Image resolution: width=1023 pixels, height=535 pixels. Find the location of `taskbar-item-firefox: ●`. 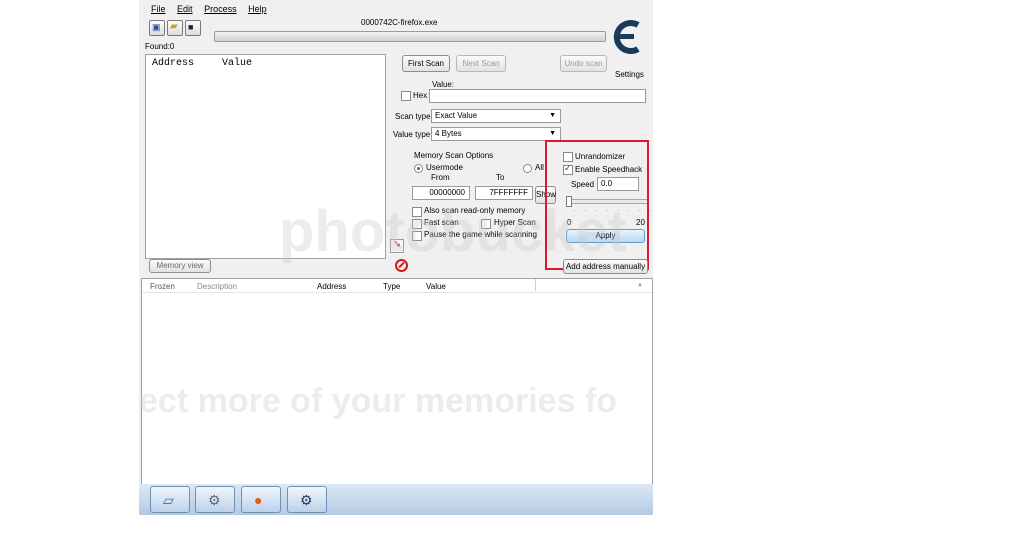

taskbar-item-firefox: ● is located at coordinates (261, 499).